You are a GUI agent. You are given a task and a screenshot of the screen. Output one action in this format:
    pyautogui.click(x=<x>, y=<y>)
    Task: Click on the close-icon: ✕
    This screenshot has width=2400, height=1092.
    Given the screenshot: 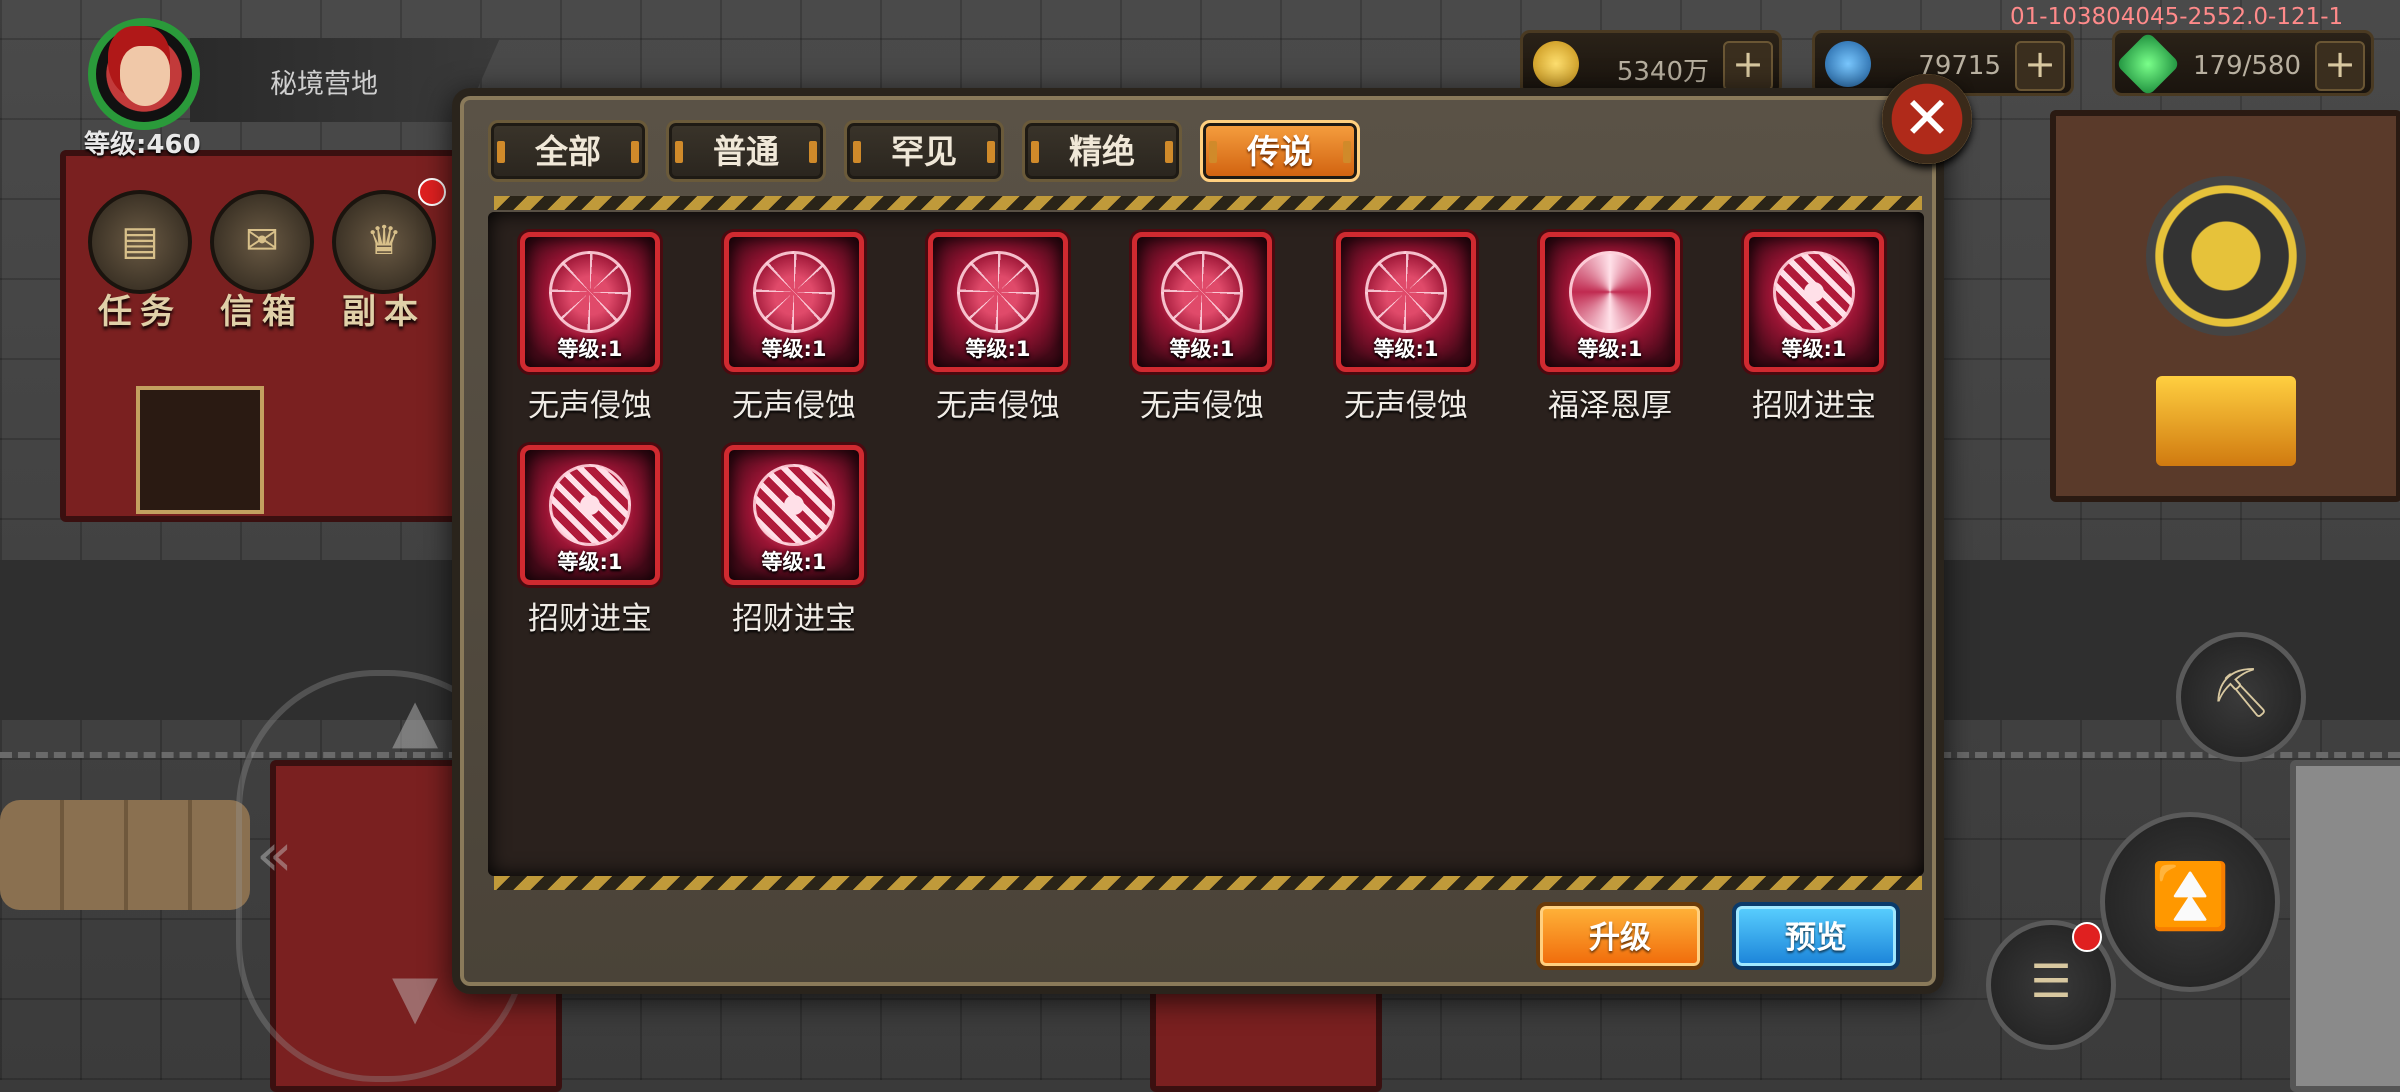 What is the action you would take?
    pyautogui.click(x=1927, y=118)
    